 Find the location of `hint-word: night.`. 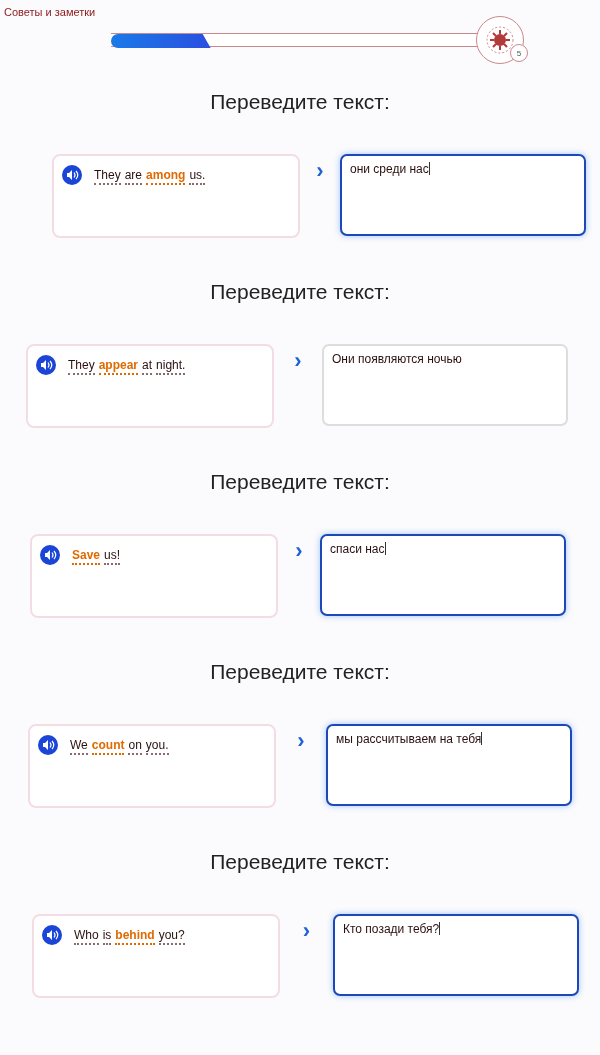

hint-word: night. is located at coordinates (171, 366).